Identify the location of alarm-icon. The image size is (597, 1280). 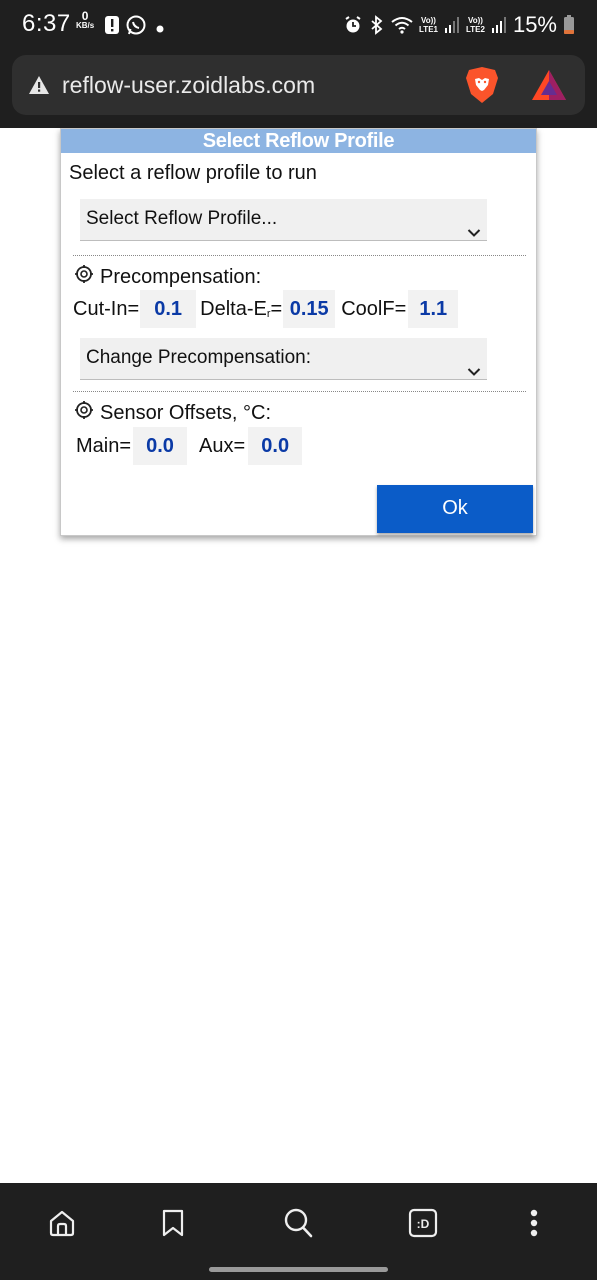
(353, 25).